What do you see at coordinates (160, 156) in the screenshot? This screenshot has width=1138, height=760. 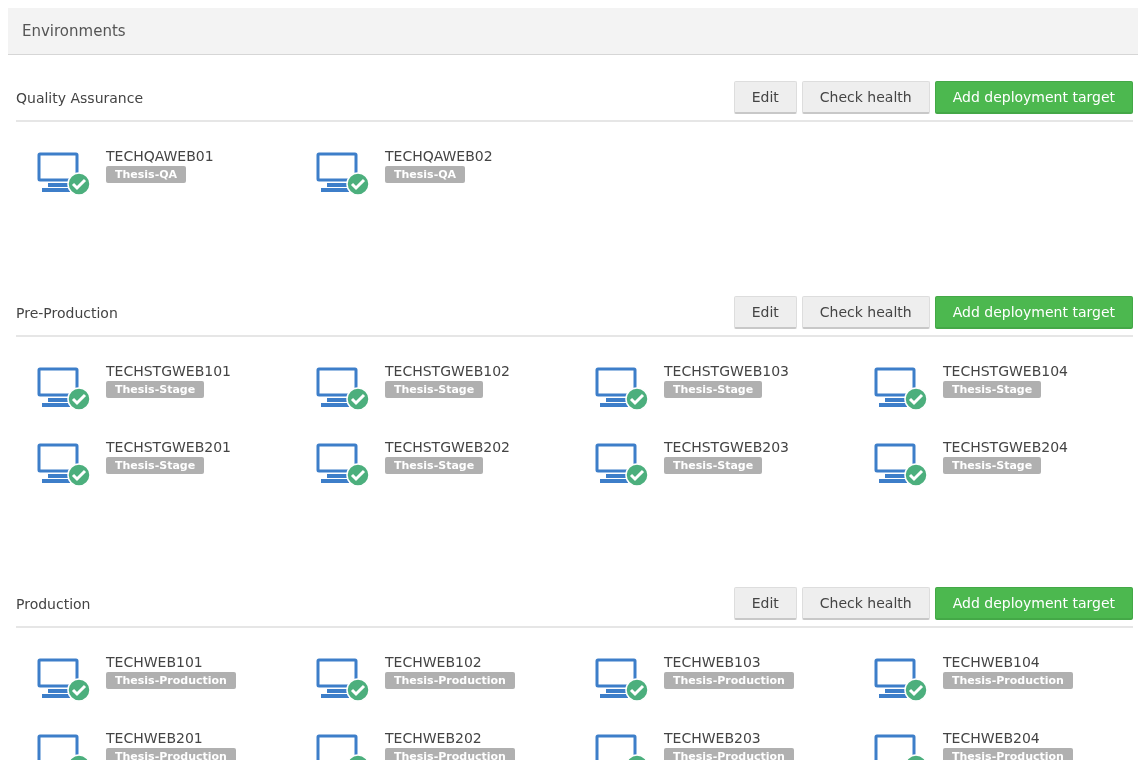 I see `target-name: TECHQAWEB01` at bounding box center [160, 156].